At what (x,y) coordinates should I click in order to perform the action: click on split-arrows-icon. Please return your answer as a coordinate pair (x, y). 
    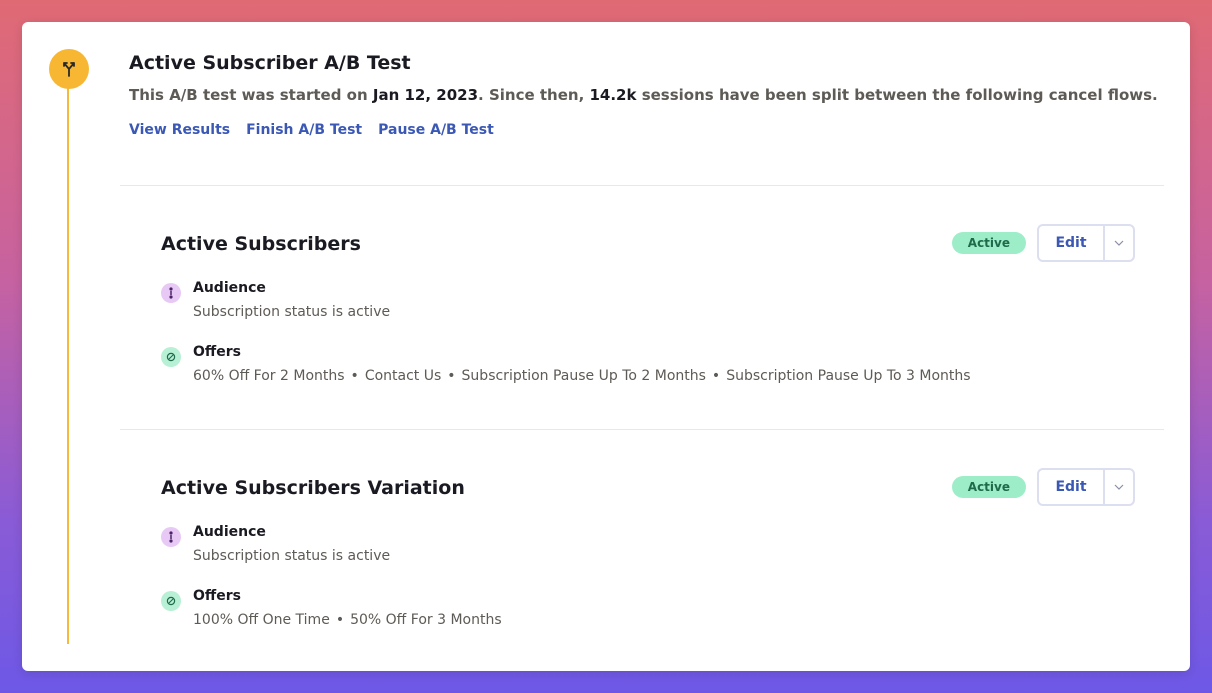
    Looking at the image, I should click on (69, 69).